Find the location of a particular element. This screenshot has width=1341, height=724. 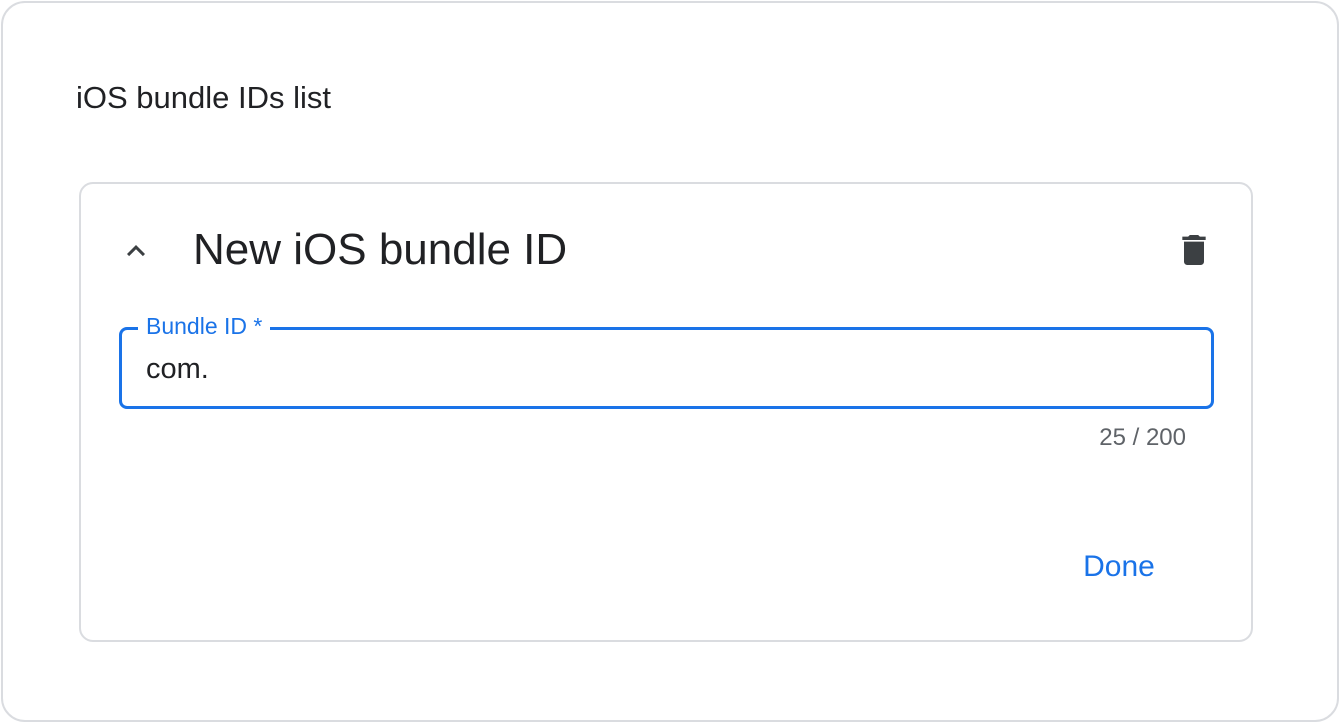

bundle-id-input is located at coordinates (666, 369).